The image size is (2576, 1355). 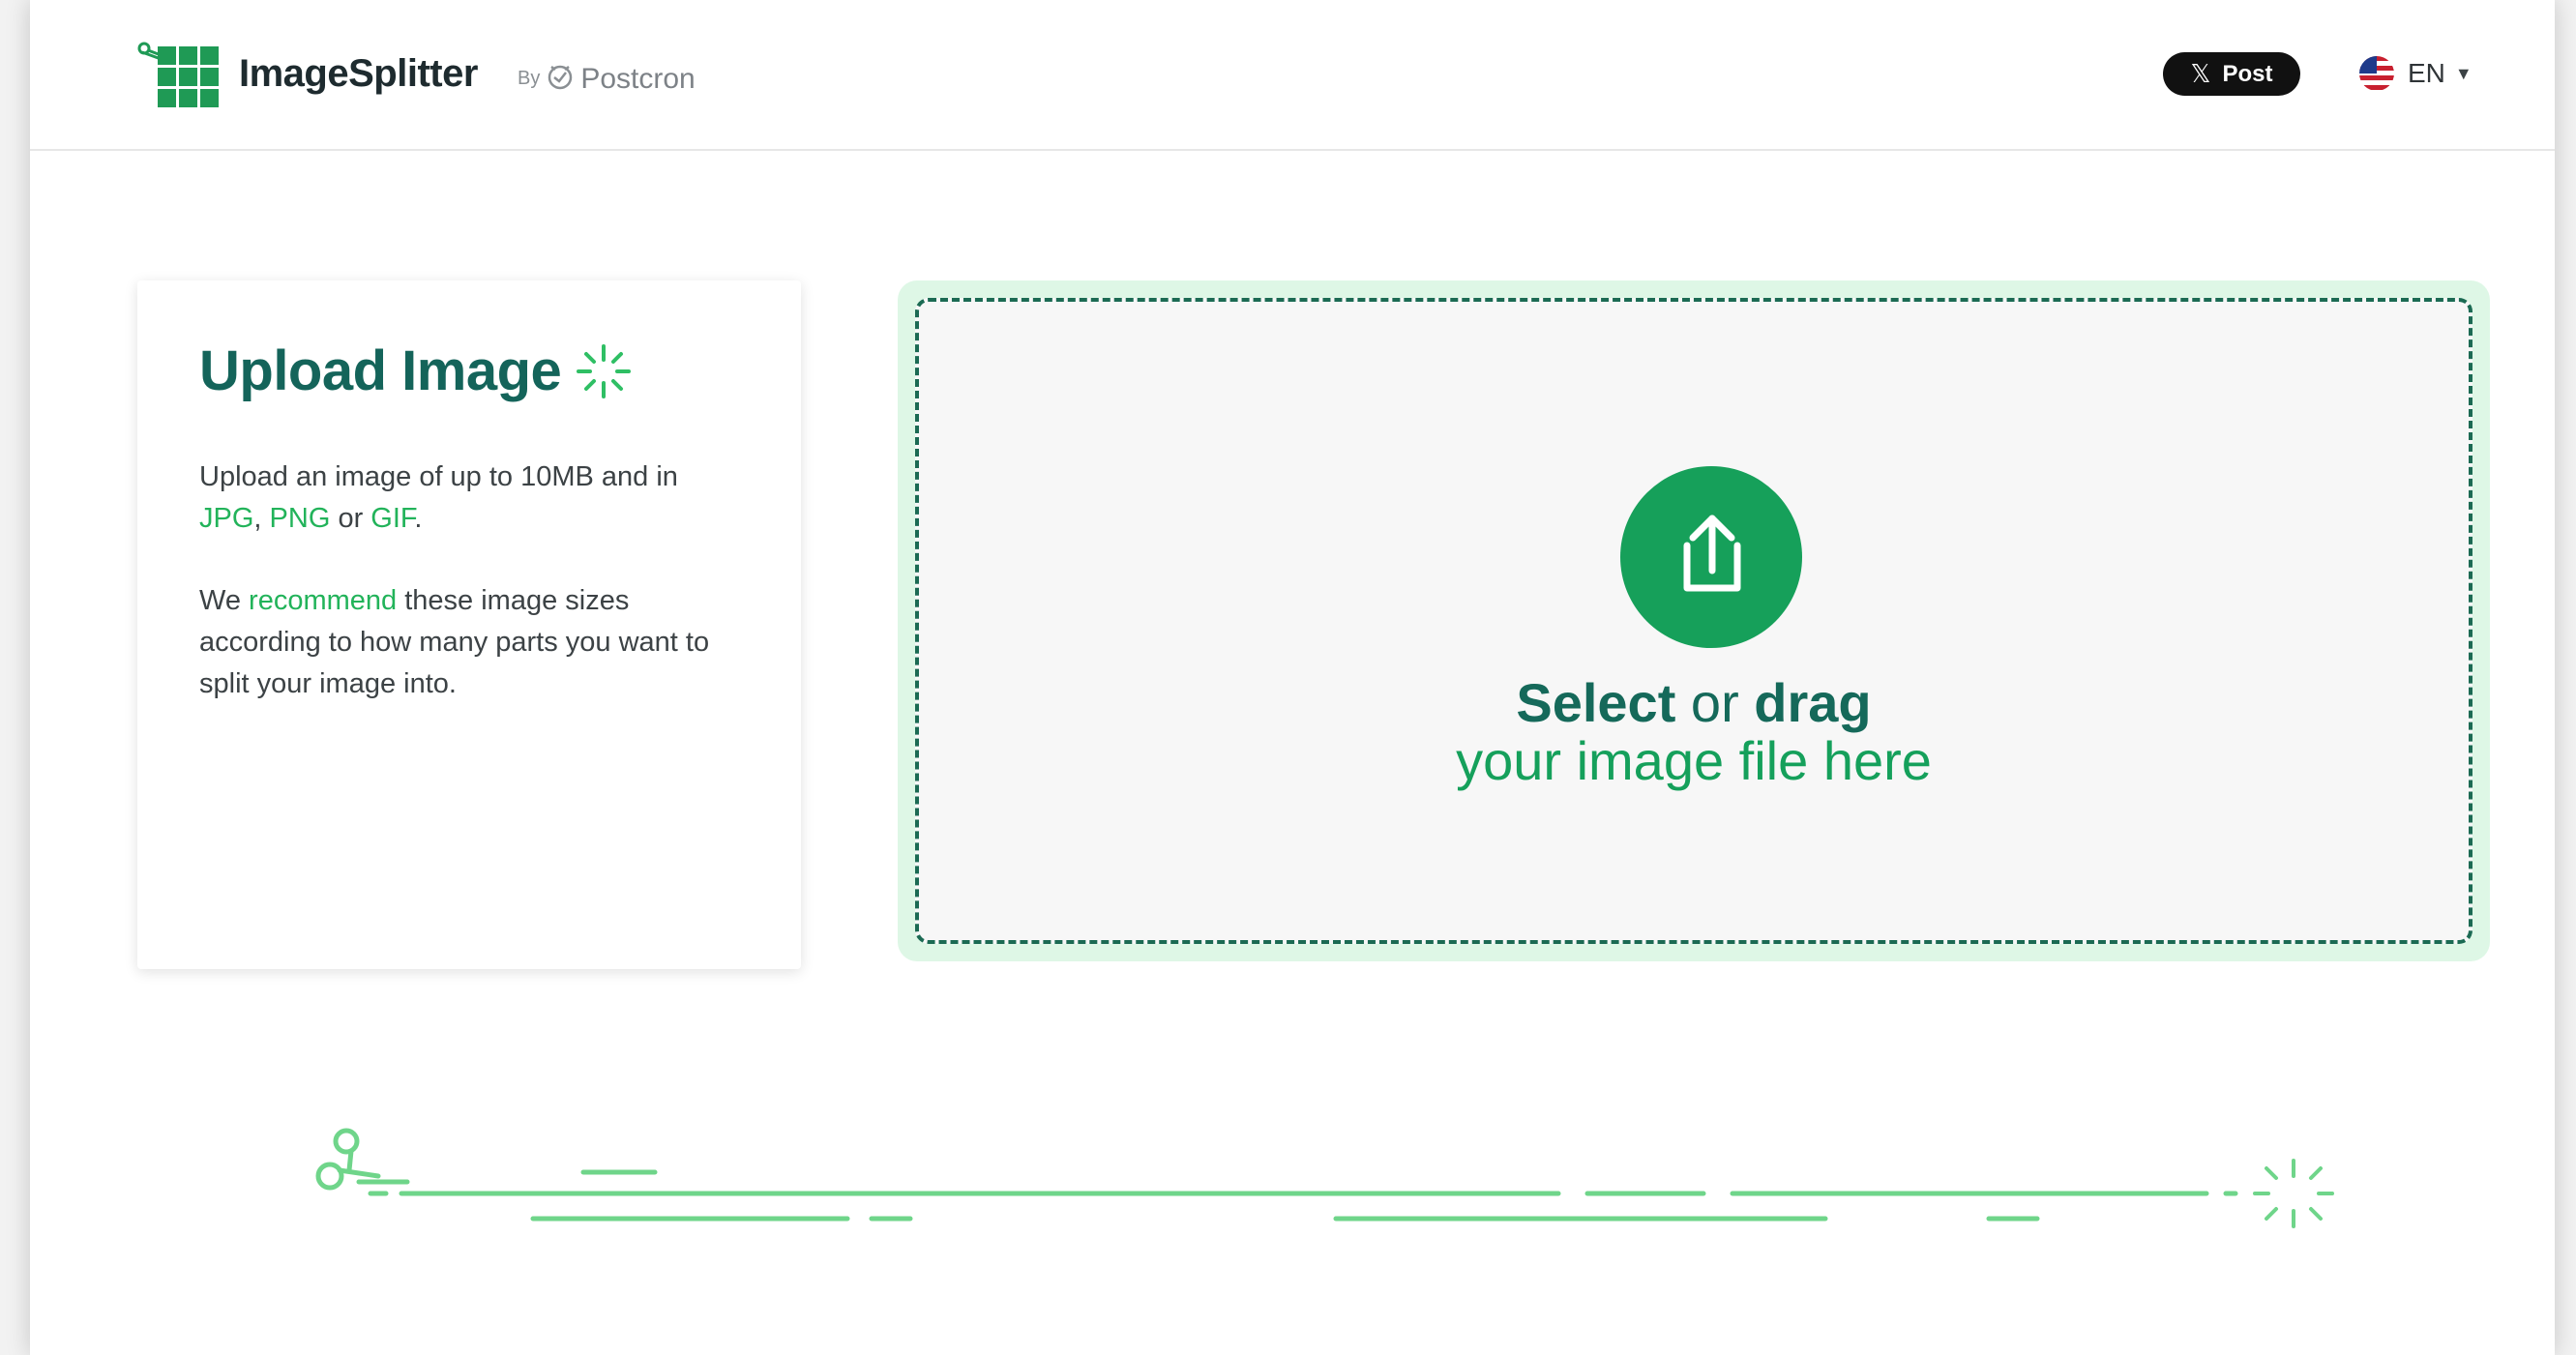 I want to click on postcron-name: Postcron, so click(x=638, y=78).